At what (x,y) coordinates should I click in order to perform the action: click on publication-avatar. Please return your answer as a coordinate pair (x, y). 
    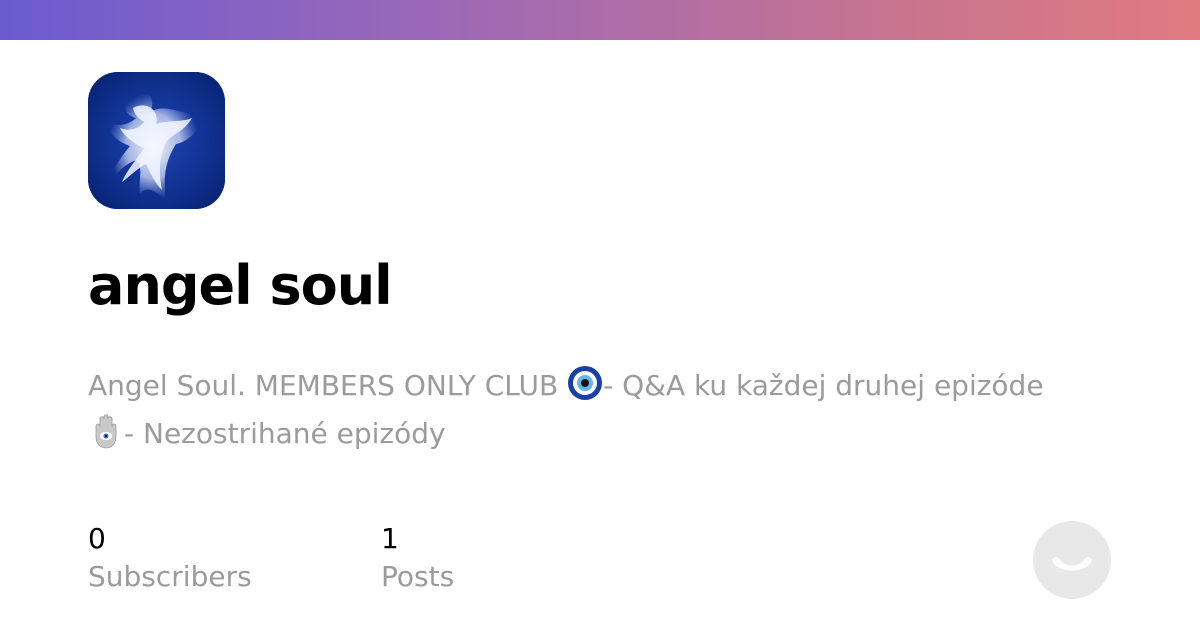
    Looking at the image, I should click on (156, 140).